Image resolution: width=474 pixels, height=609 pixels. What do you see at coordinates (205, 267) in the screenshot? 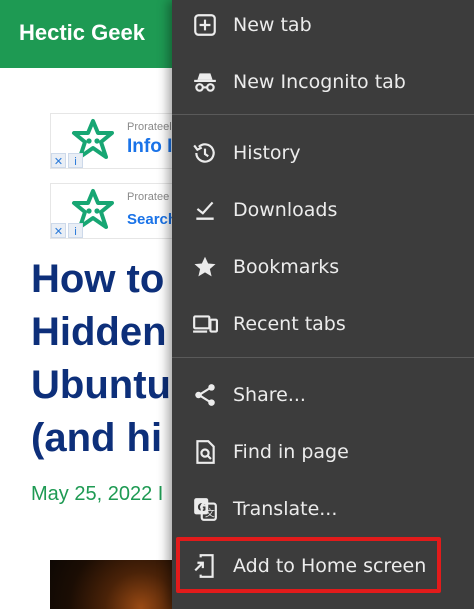
I see `bookmarks-star-icon` at bounding box center [205, 267].